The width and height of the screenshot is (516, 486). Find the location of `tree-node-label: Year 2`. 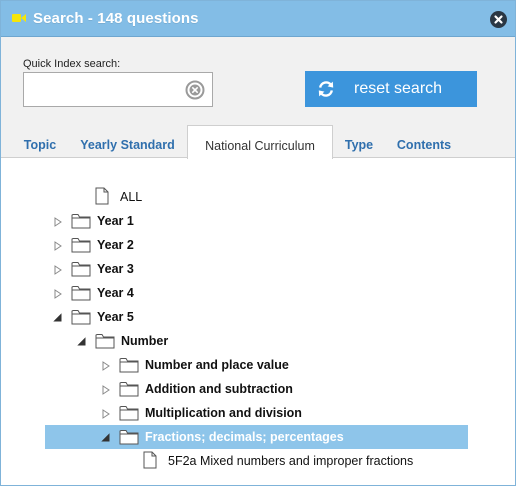

tree-node-label: Year 2 is located at coordinates (115, 245).